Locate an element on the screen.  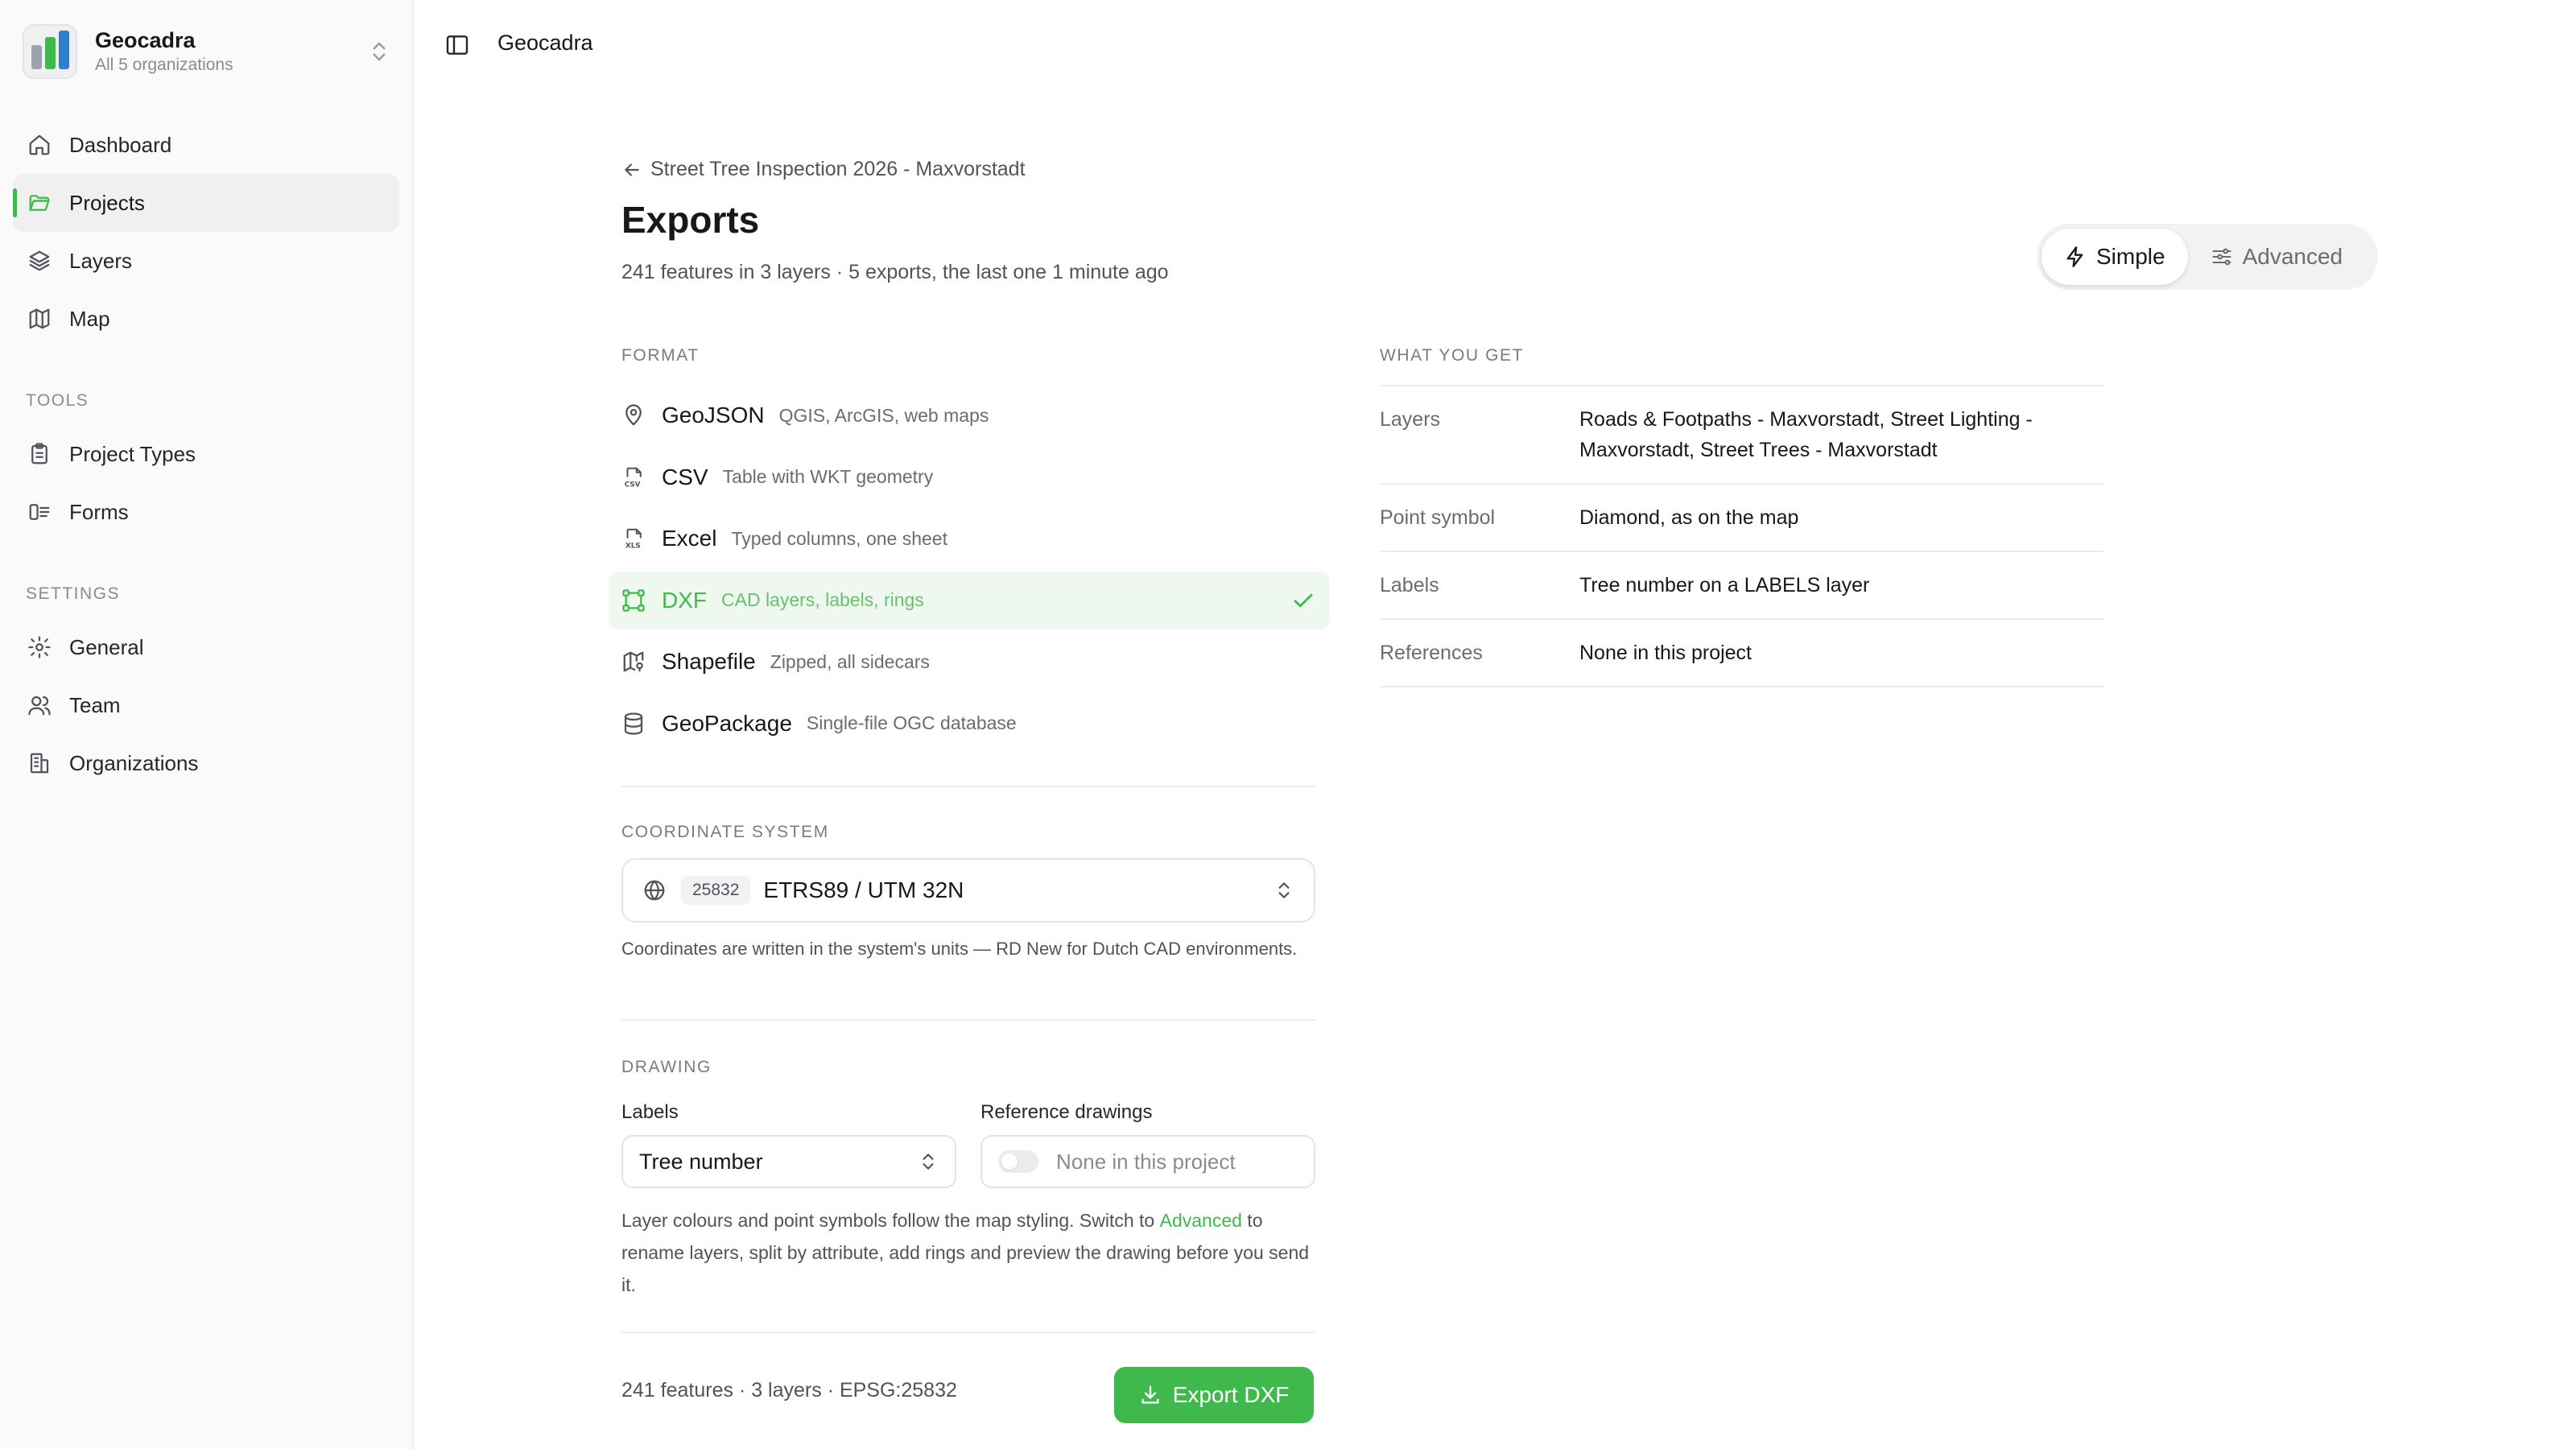
table-row: Point symbol Diamond, as on the map is located at coordinates (1742, 518).